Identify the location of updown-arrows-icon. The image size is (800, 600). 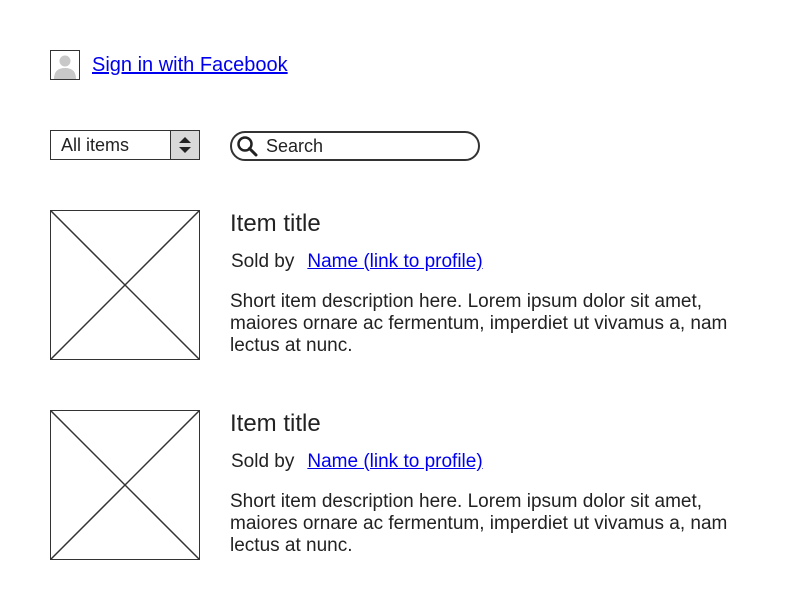
(184, 145).